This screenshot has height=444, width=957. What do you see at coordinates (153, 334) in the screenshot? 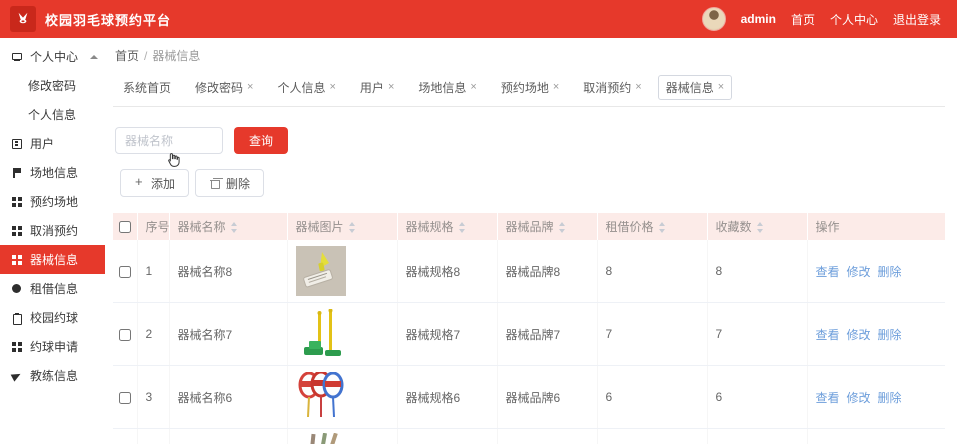
I see `cell-no: 2` at bounding box center [153, 334].